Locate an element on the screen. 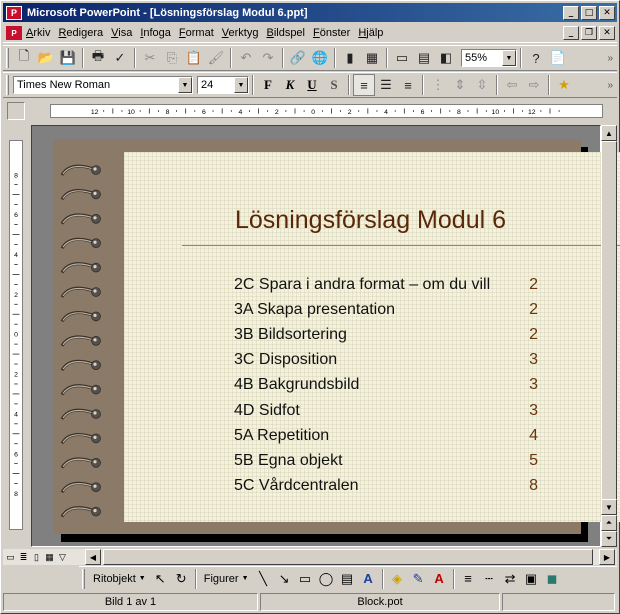  vertical-scrollbar: ▲ ▼ ⏶ ⏷ is located at coordinates (609, 336).